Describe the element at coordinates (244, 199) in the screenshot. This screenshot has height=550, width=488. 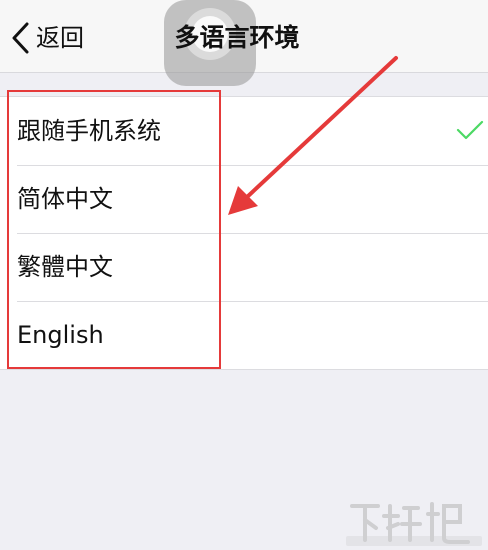
I see `language-option-simplified-chinese: 简体中文` at that location.